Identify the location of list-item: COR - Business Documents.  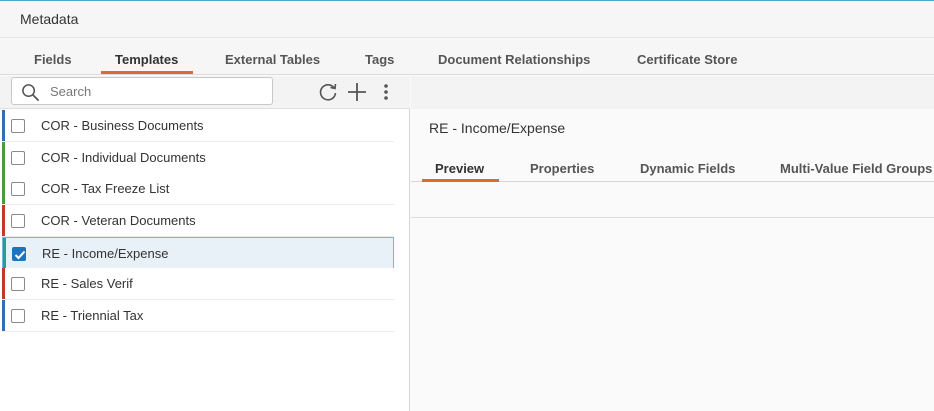
(198, 126).